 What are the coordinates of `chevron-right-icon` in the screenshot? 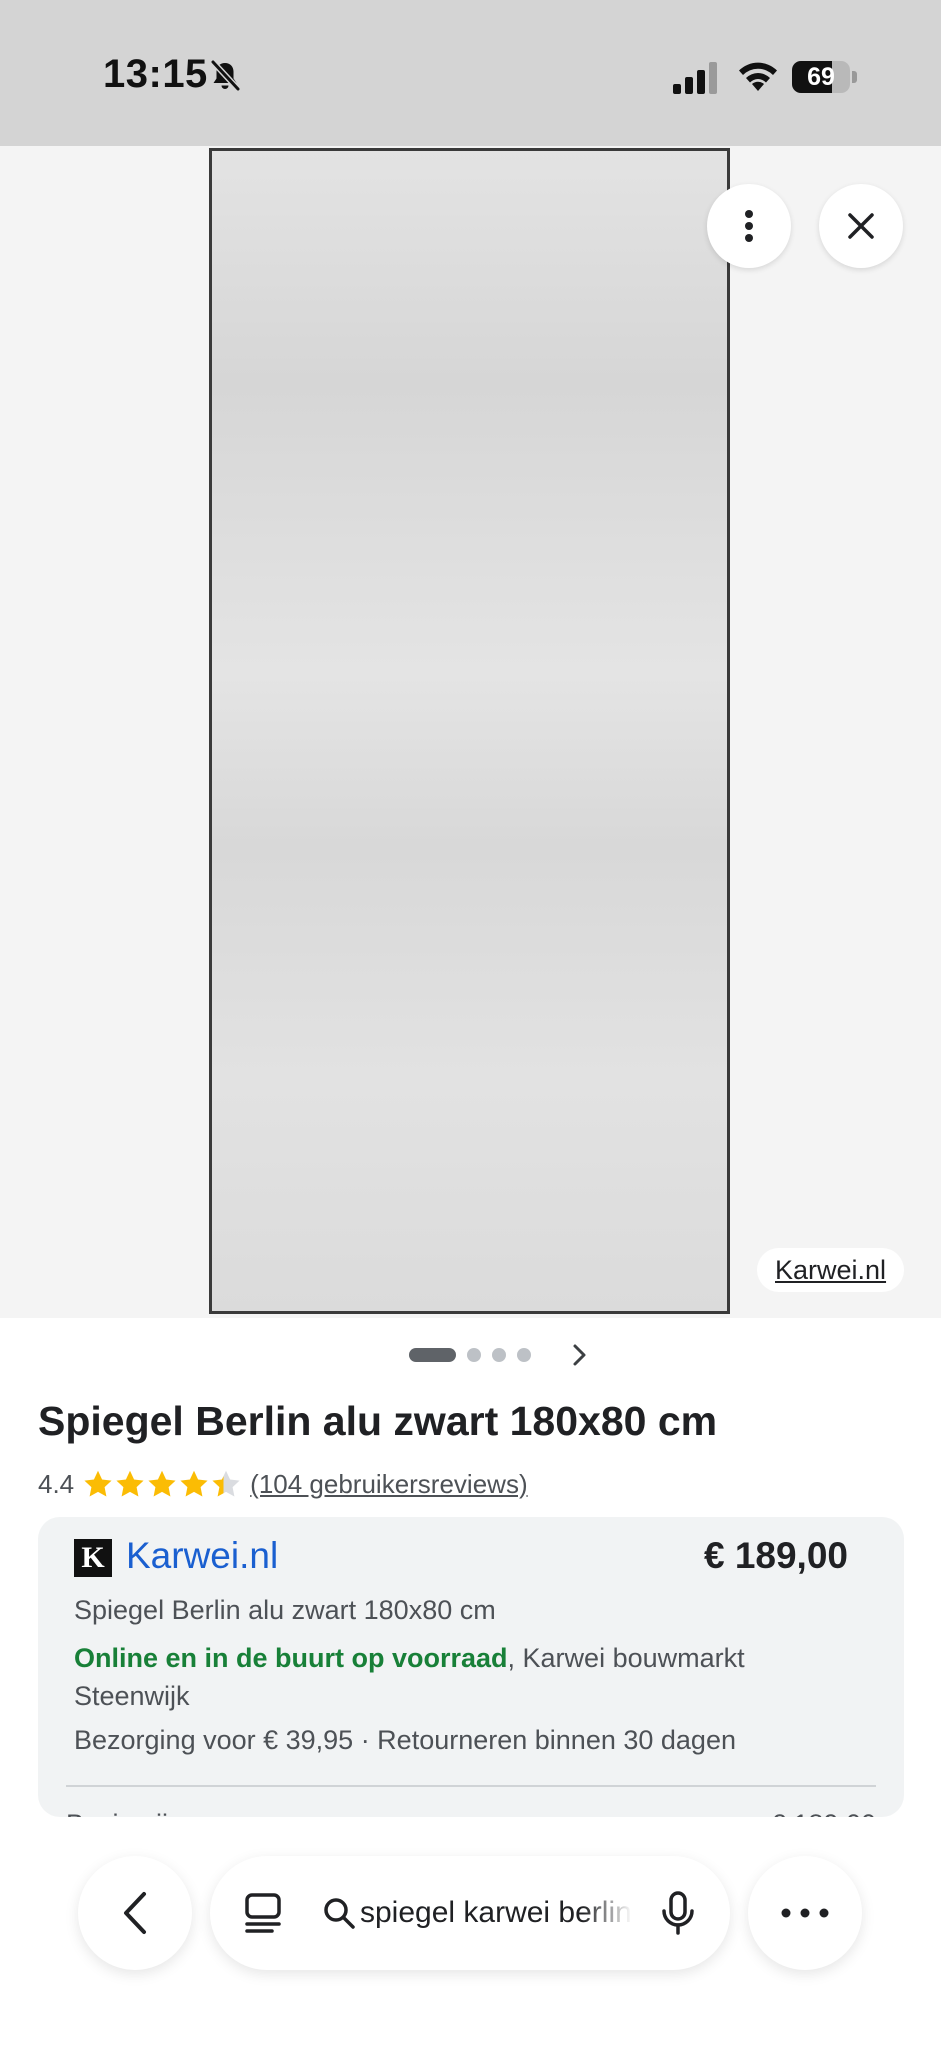 It's located at (580, 1355).